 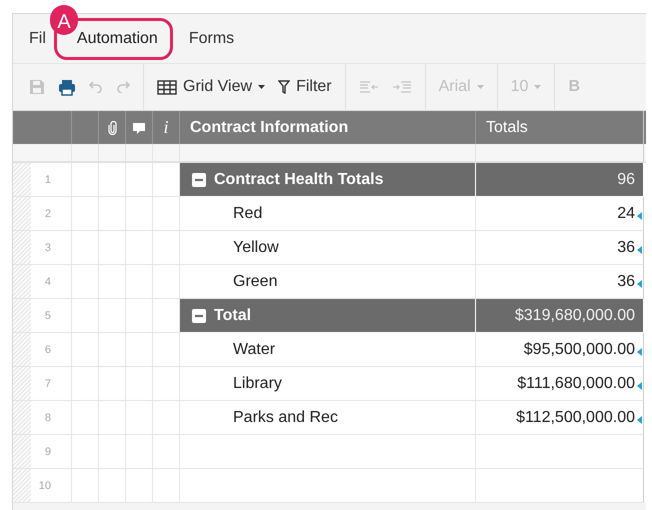 I want to click on table-cell: Red, so click(x=247, y=213).